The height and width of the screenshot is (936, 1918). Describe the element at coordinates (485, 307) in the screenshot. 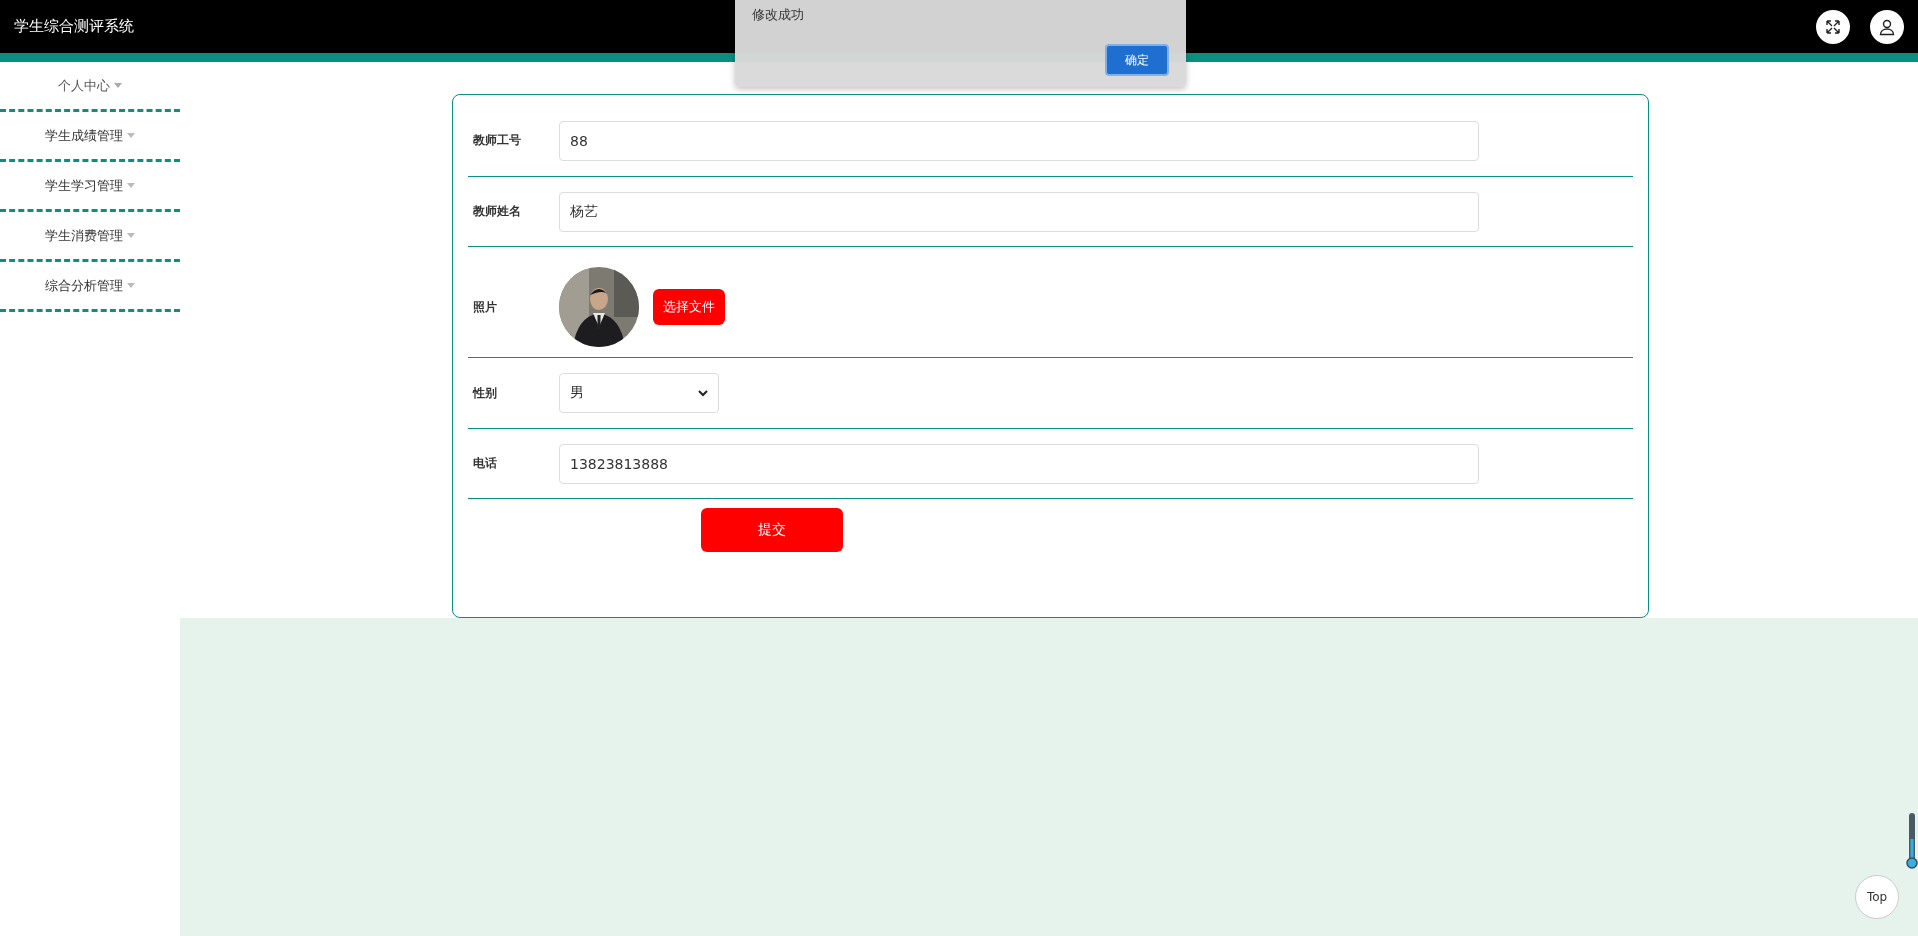

I see `field-label: 照片` at that location.